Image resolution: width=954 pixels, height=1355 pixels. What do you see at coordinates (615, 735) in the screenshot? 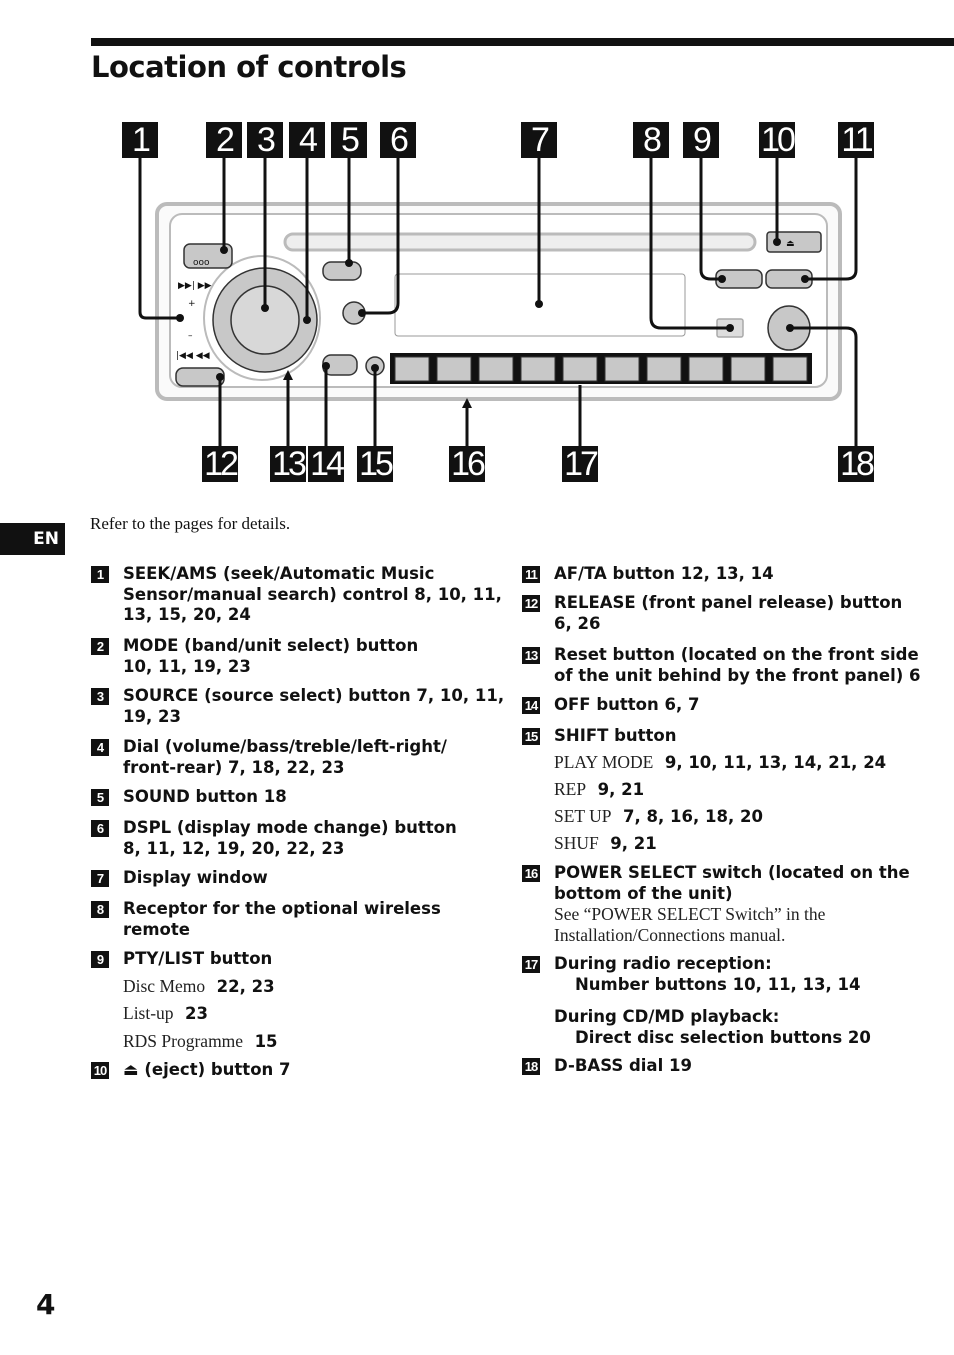
I see `item-text: SHIFT button` at bounding box center [615, 735].